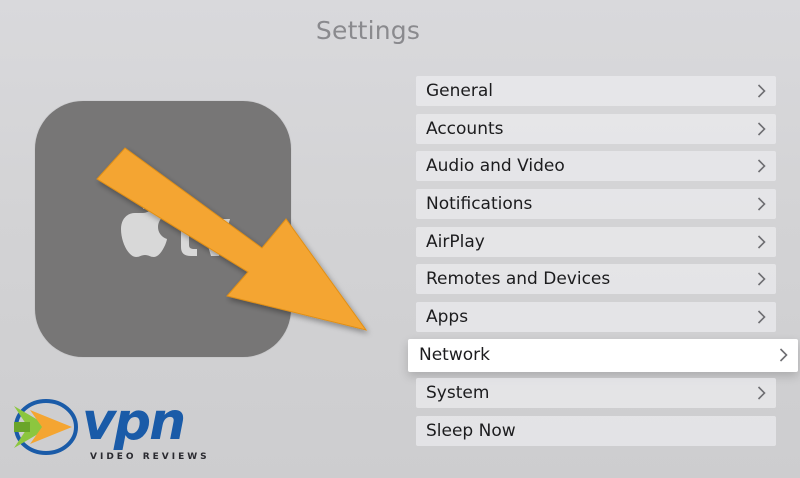  I want to click on menu-item-apps: Apps, so click(596, 317).